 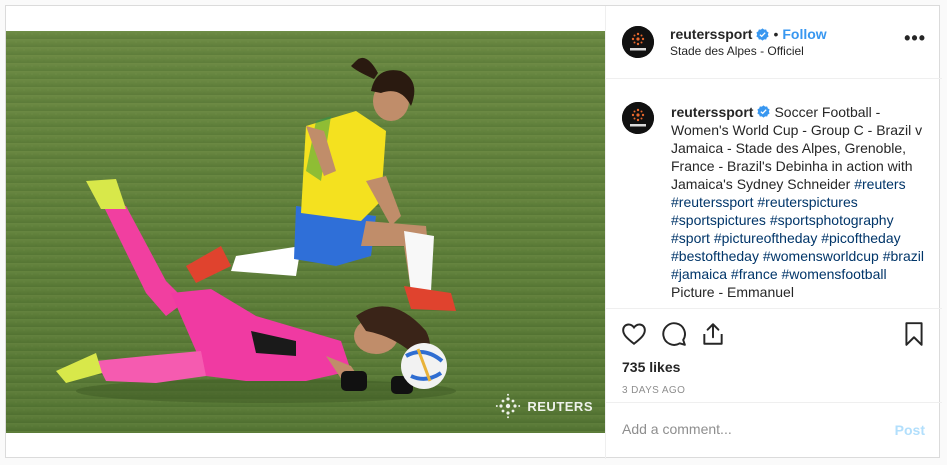 I want to click on header-line: reuterssport • Follow, so click(x=748, y=34).